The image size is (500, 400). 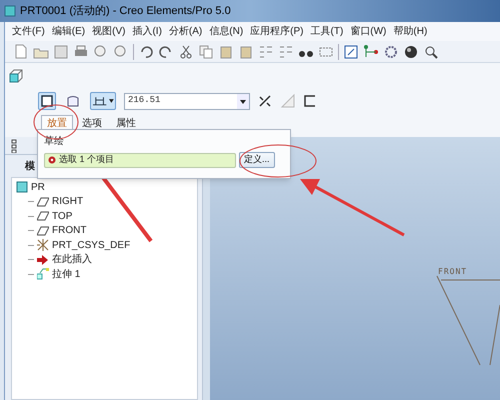 I want to click on tree-item: 在此插入, so click(x=72, y=260).